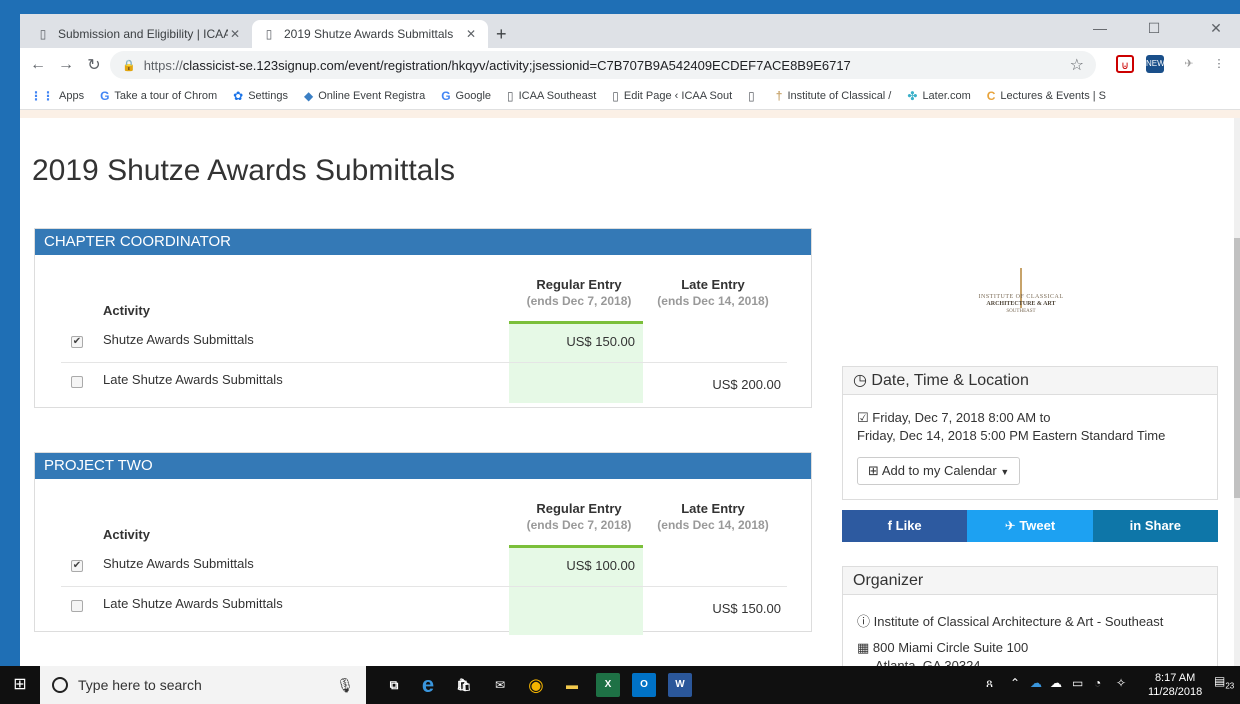 This screenshot has width=1240, height=704. What do you see at coordinates (364, 96) in the screenshot?
I see `bookmark-online-event: ◆ Online Event Registra` at bounding box center [364, 96].